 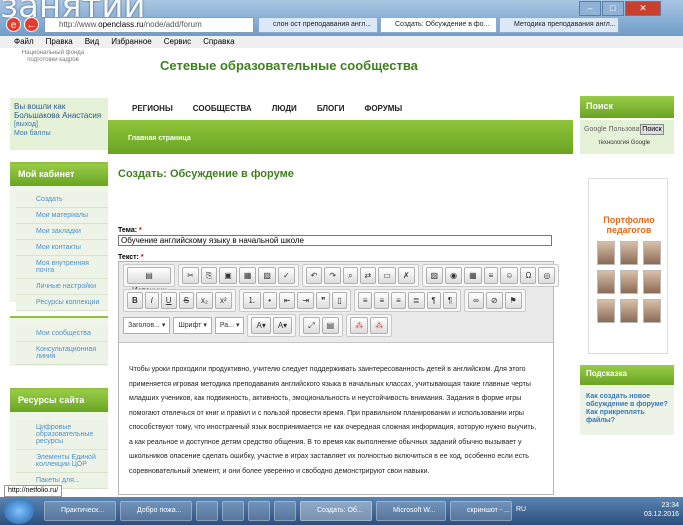 I want to click on cut-icon: ✂, so click(x=190, y=275).